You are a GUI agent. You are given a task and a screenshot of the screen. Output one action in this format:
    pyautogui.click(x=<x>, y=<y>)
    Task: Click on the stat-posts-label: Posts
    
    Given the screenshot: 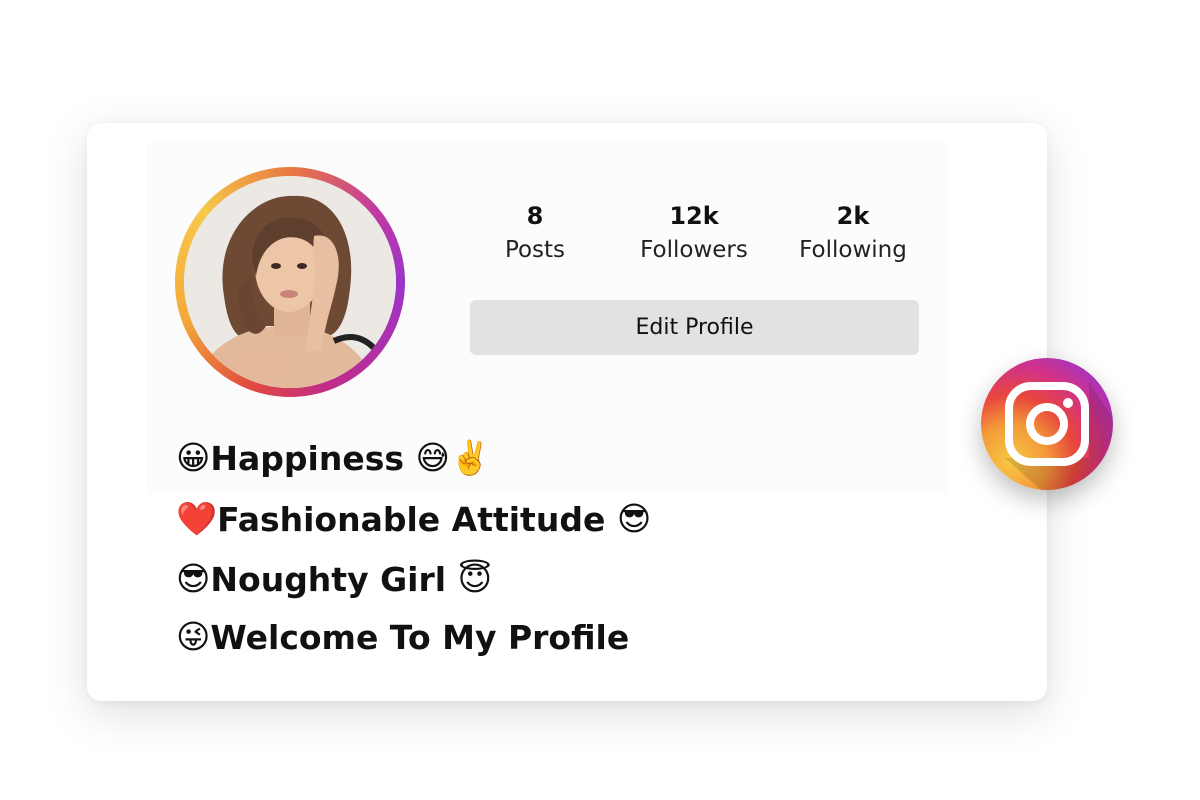 What is the action you would take?
    pyautogui.click(x=535, y=250)
    